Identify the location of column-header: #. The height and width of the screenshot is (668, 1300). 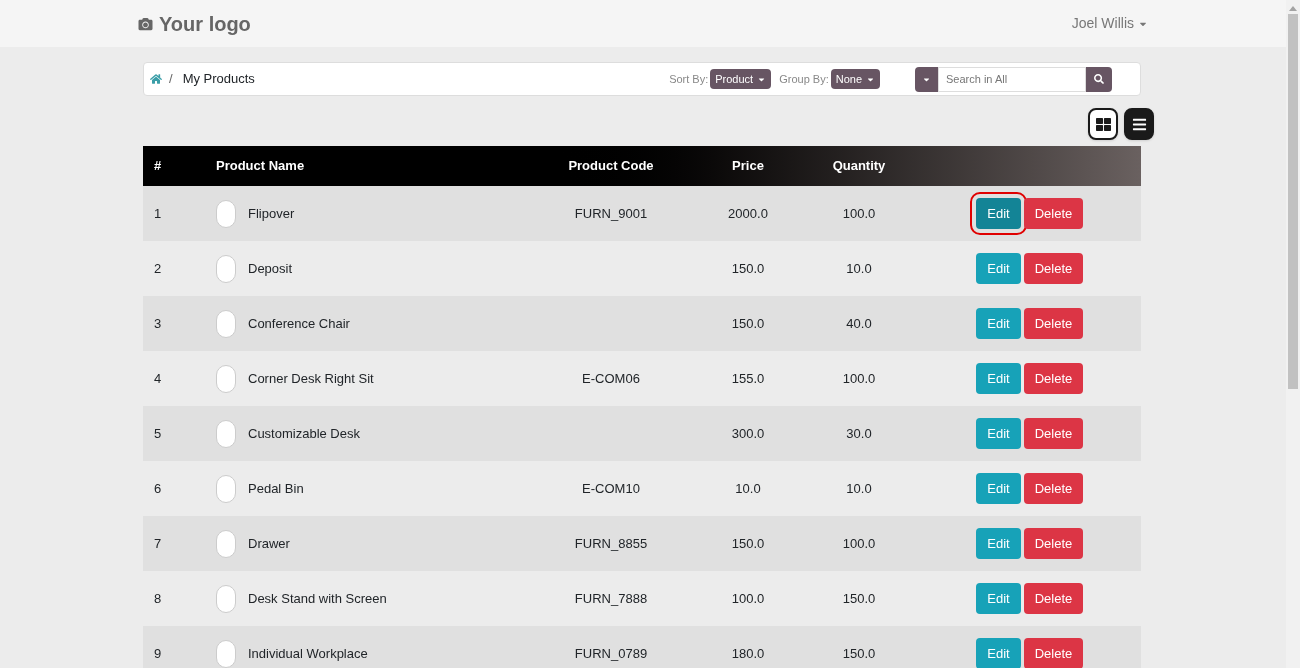
(158, 166).